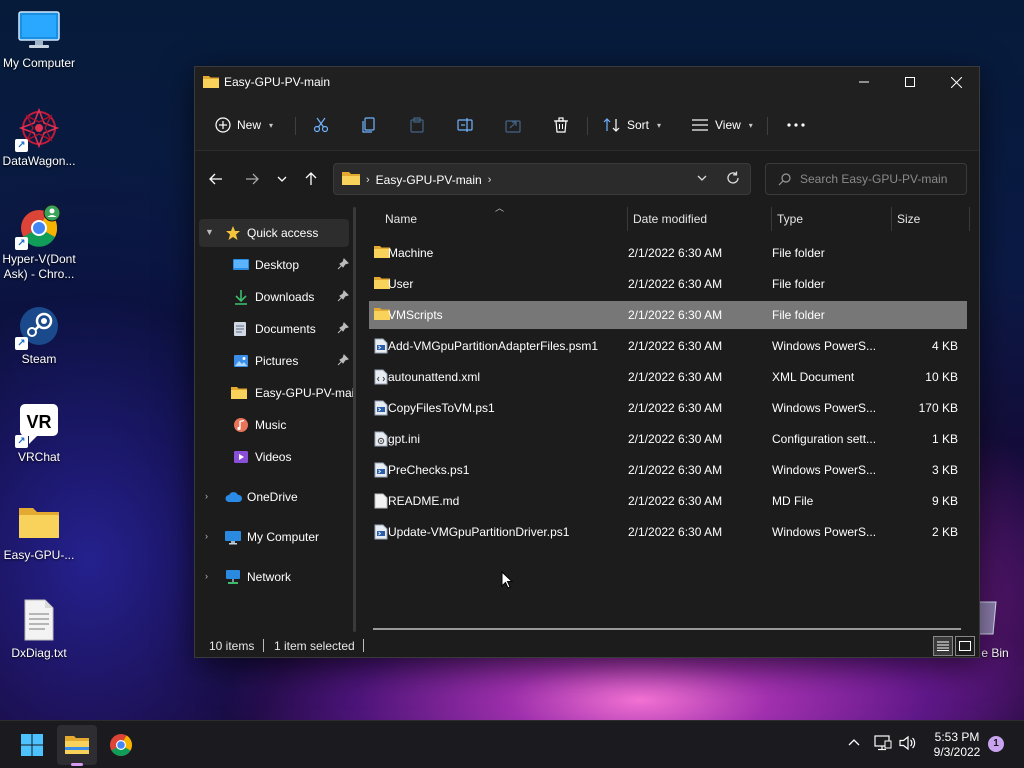  What do you see at coordinates (941, 377) in the screenshot?
I see `file-size: 10 KB` at bounding box center [941, 377].